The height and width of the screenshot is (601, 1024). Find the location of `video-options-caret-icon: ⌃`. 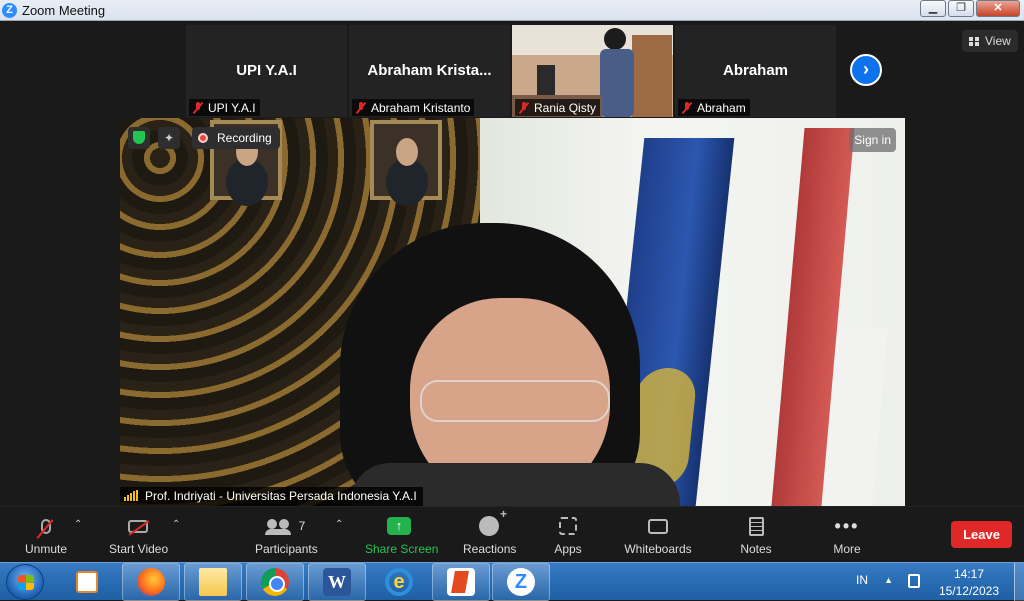

video-options-caret-icon: ⌃ is located at coordinates (176, 524).